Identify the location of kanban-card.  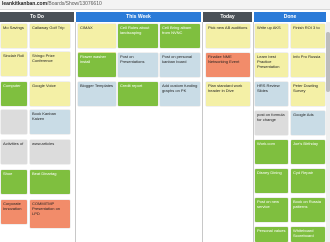
(14, 122).